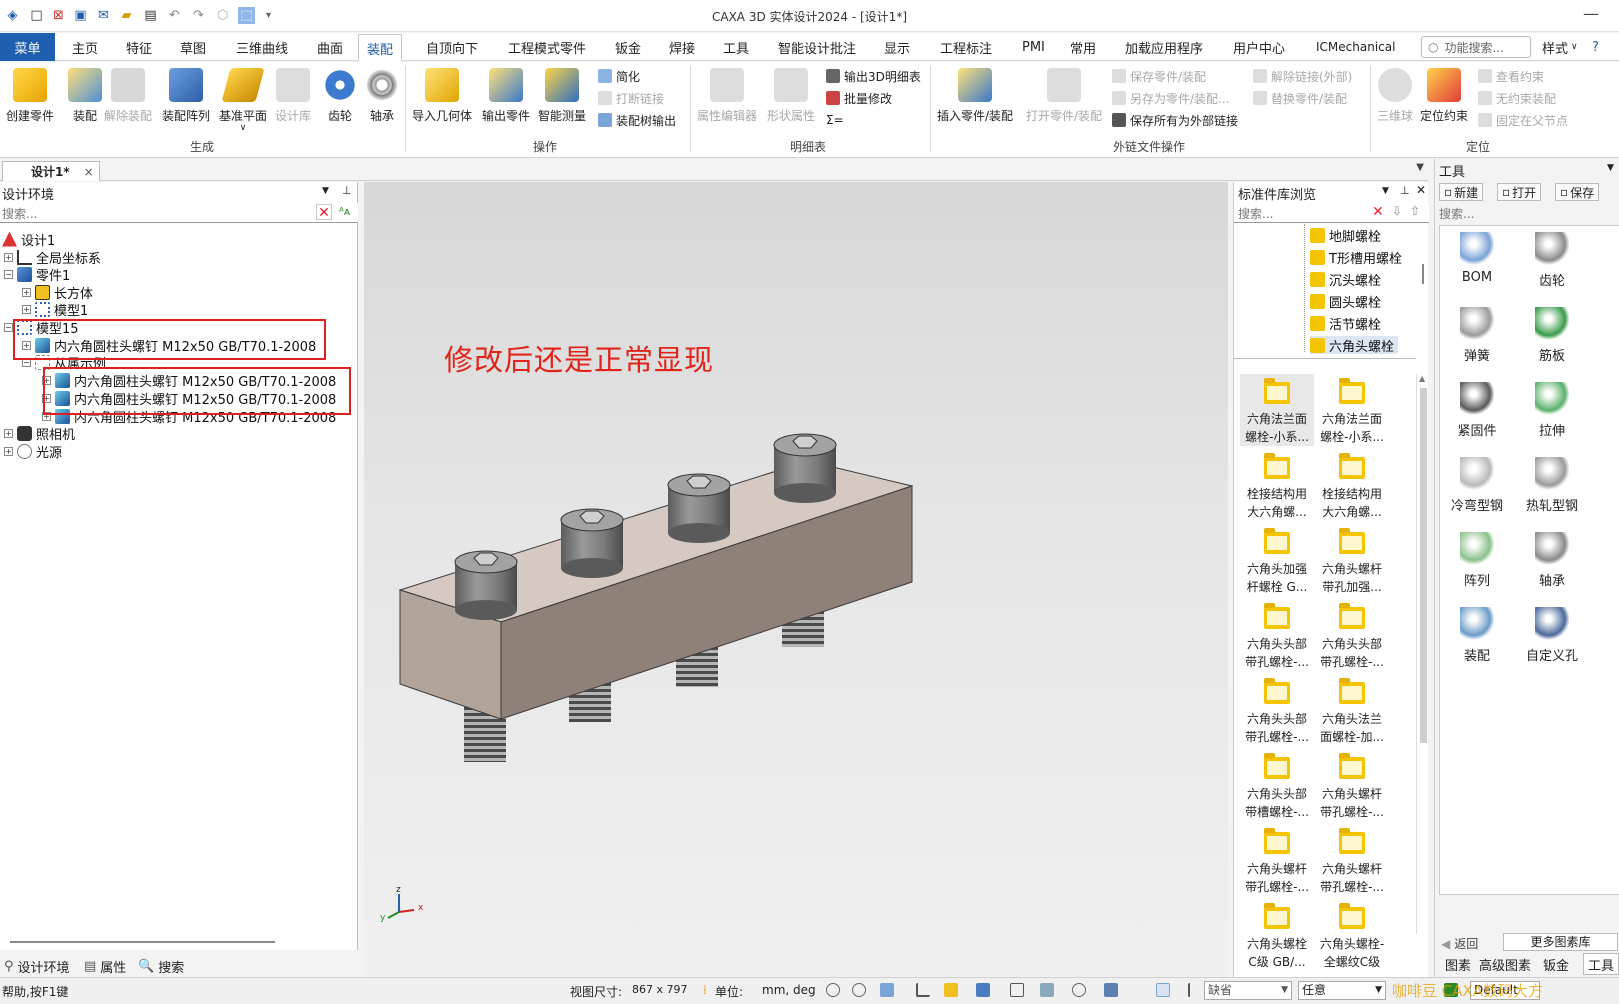 The height and width of the screenshot is (1004, 1619). Describe the element at coordinates (859, 990) in the screenshot. I see `zoom-window-icon` at that location.